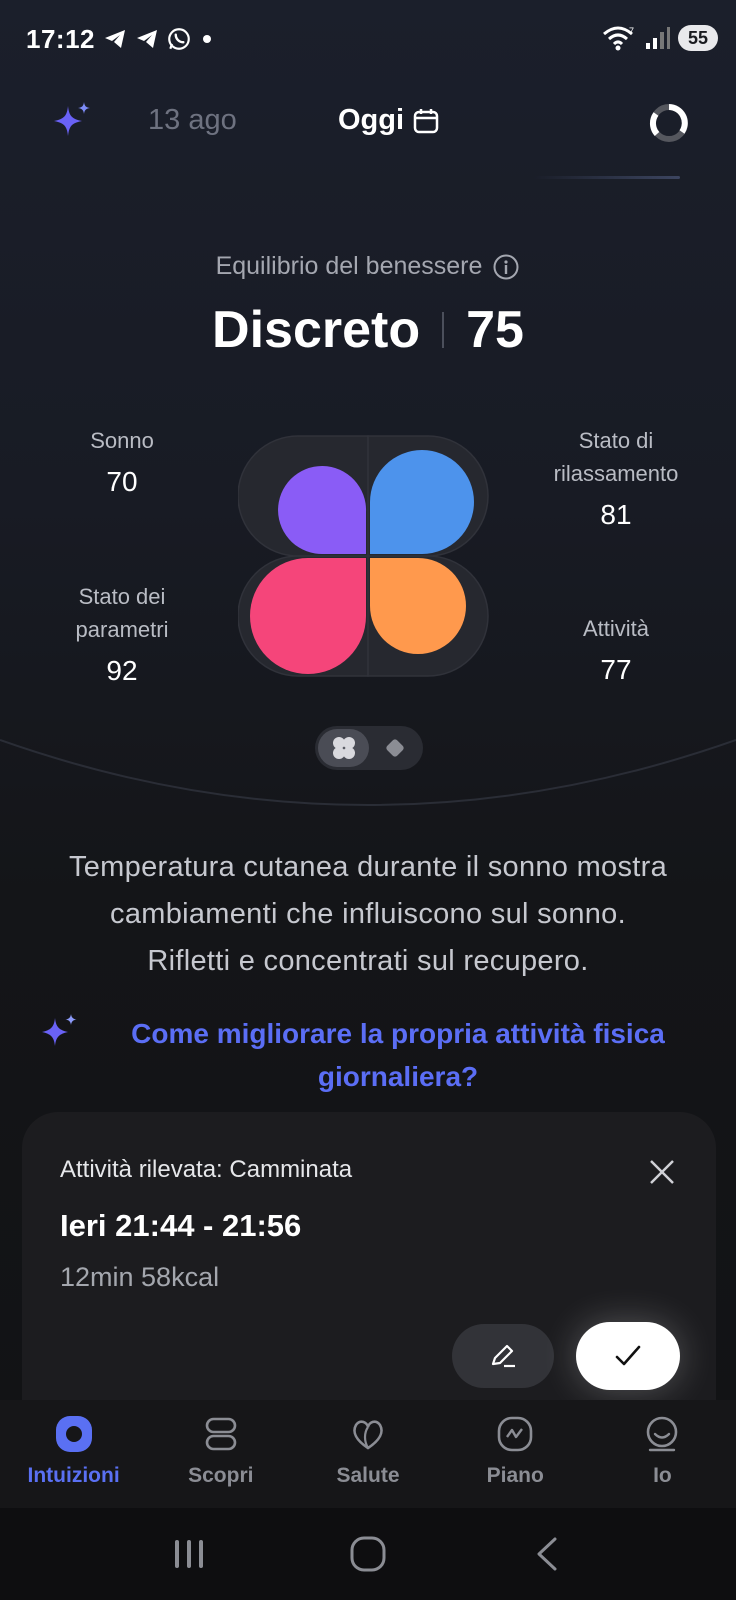 The image size is (736, 1600). Describe the element at coordinates (662, 1434) in the screenshot. I see `profile-icon` at that location.